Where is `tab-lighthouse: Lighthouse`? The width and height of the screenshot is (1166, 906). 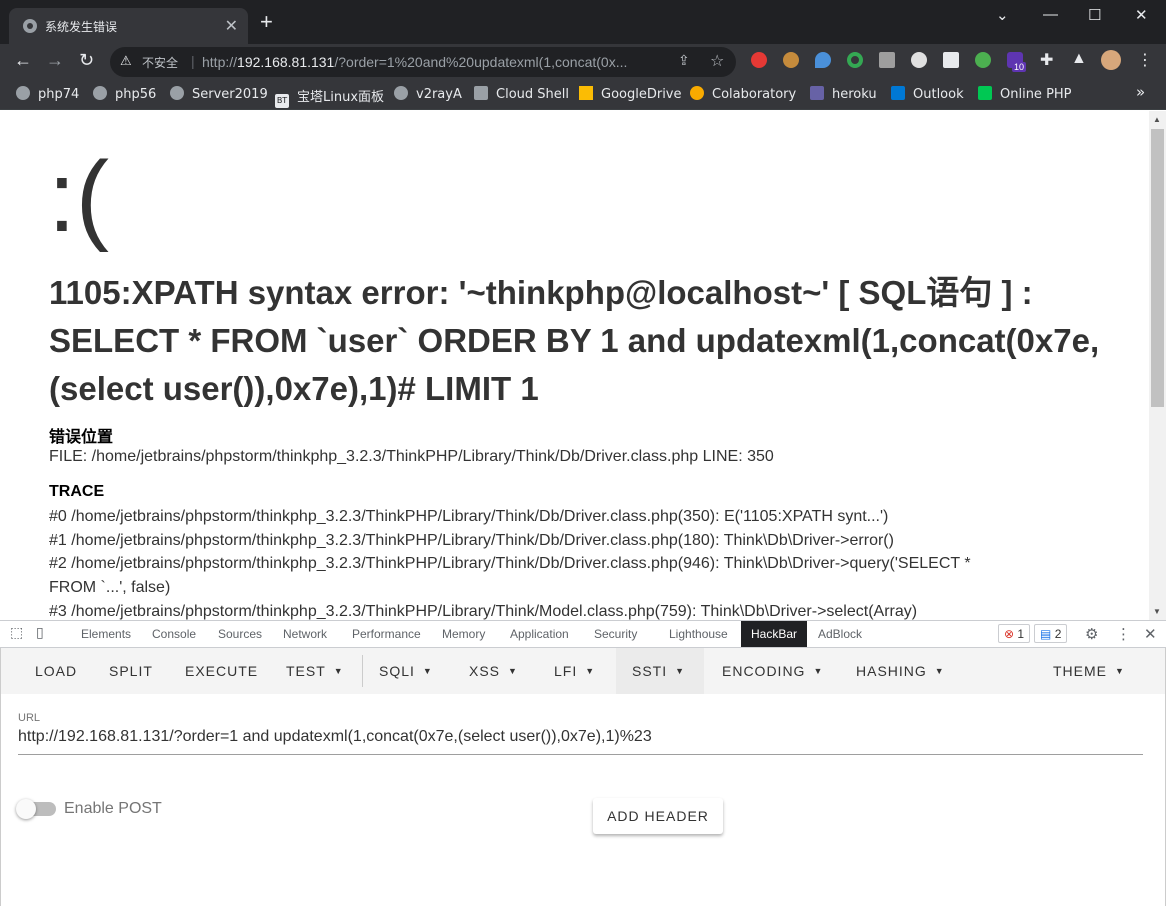
tab-lighthouse: Lighthouse is located at coordinates (698, 634).